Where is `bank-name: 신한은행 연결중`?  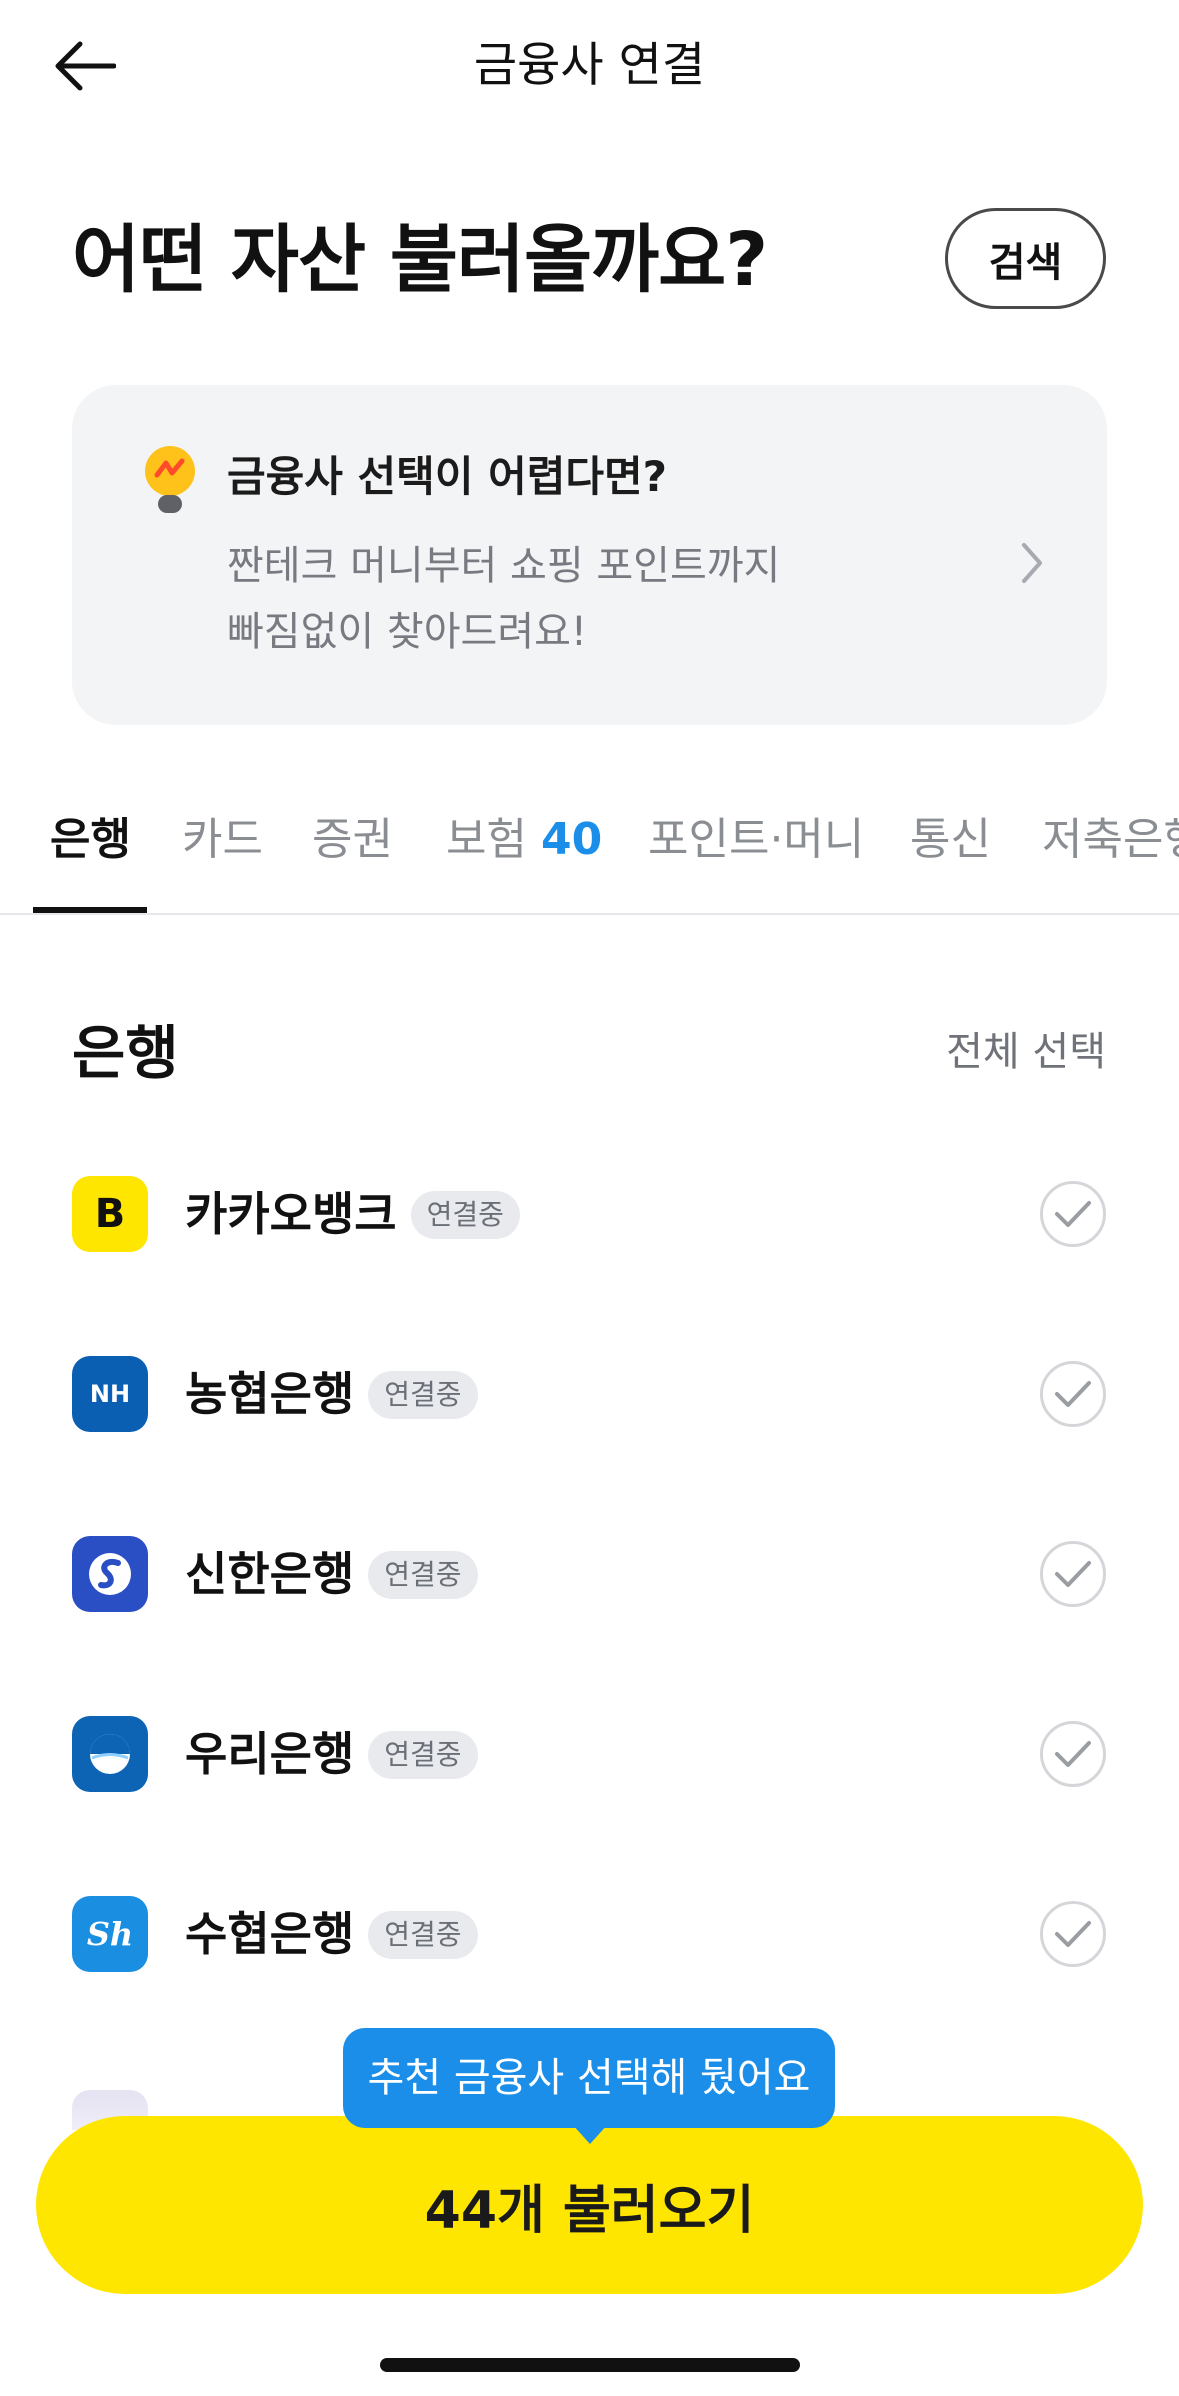 bank-name: 신한은행 연결중 is located at coordinates (331, 1574).